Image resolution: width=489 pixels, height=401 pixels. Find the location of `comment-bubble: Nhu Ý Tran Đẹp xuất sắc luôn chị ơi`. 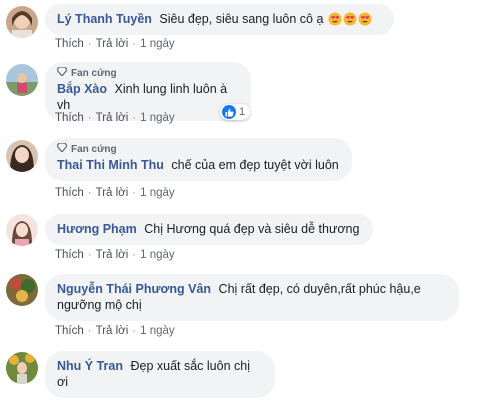

comment-bubble: Nhu Ý Tran Đẹp xuất sắc luôn chị ơi is located at coordinates (160, 374).